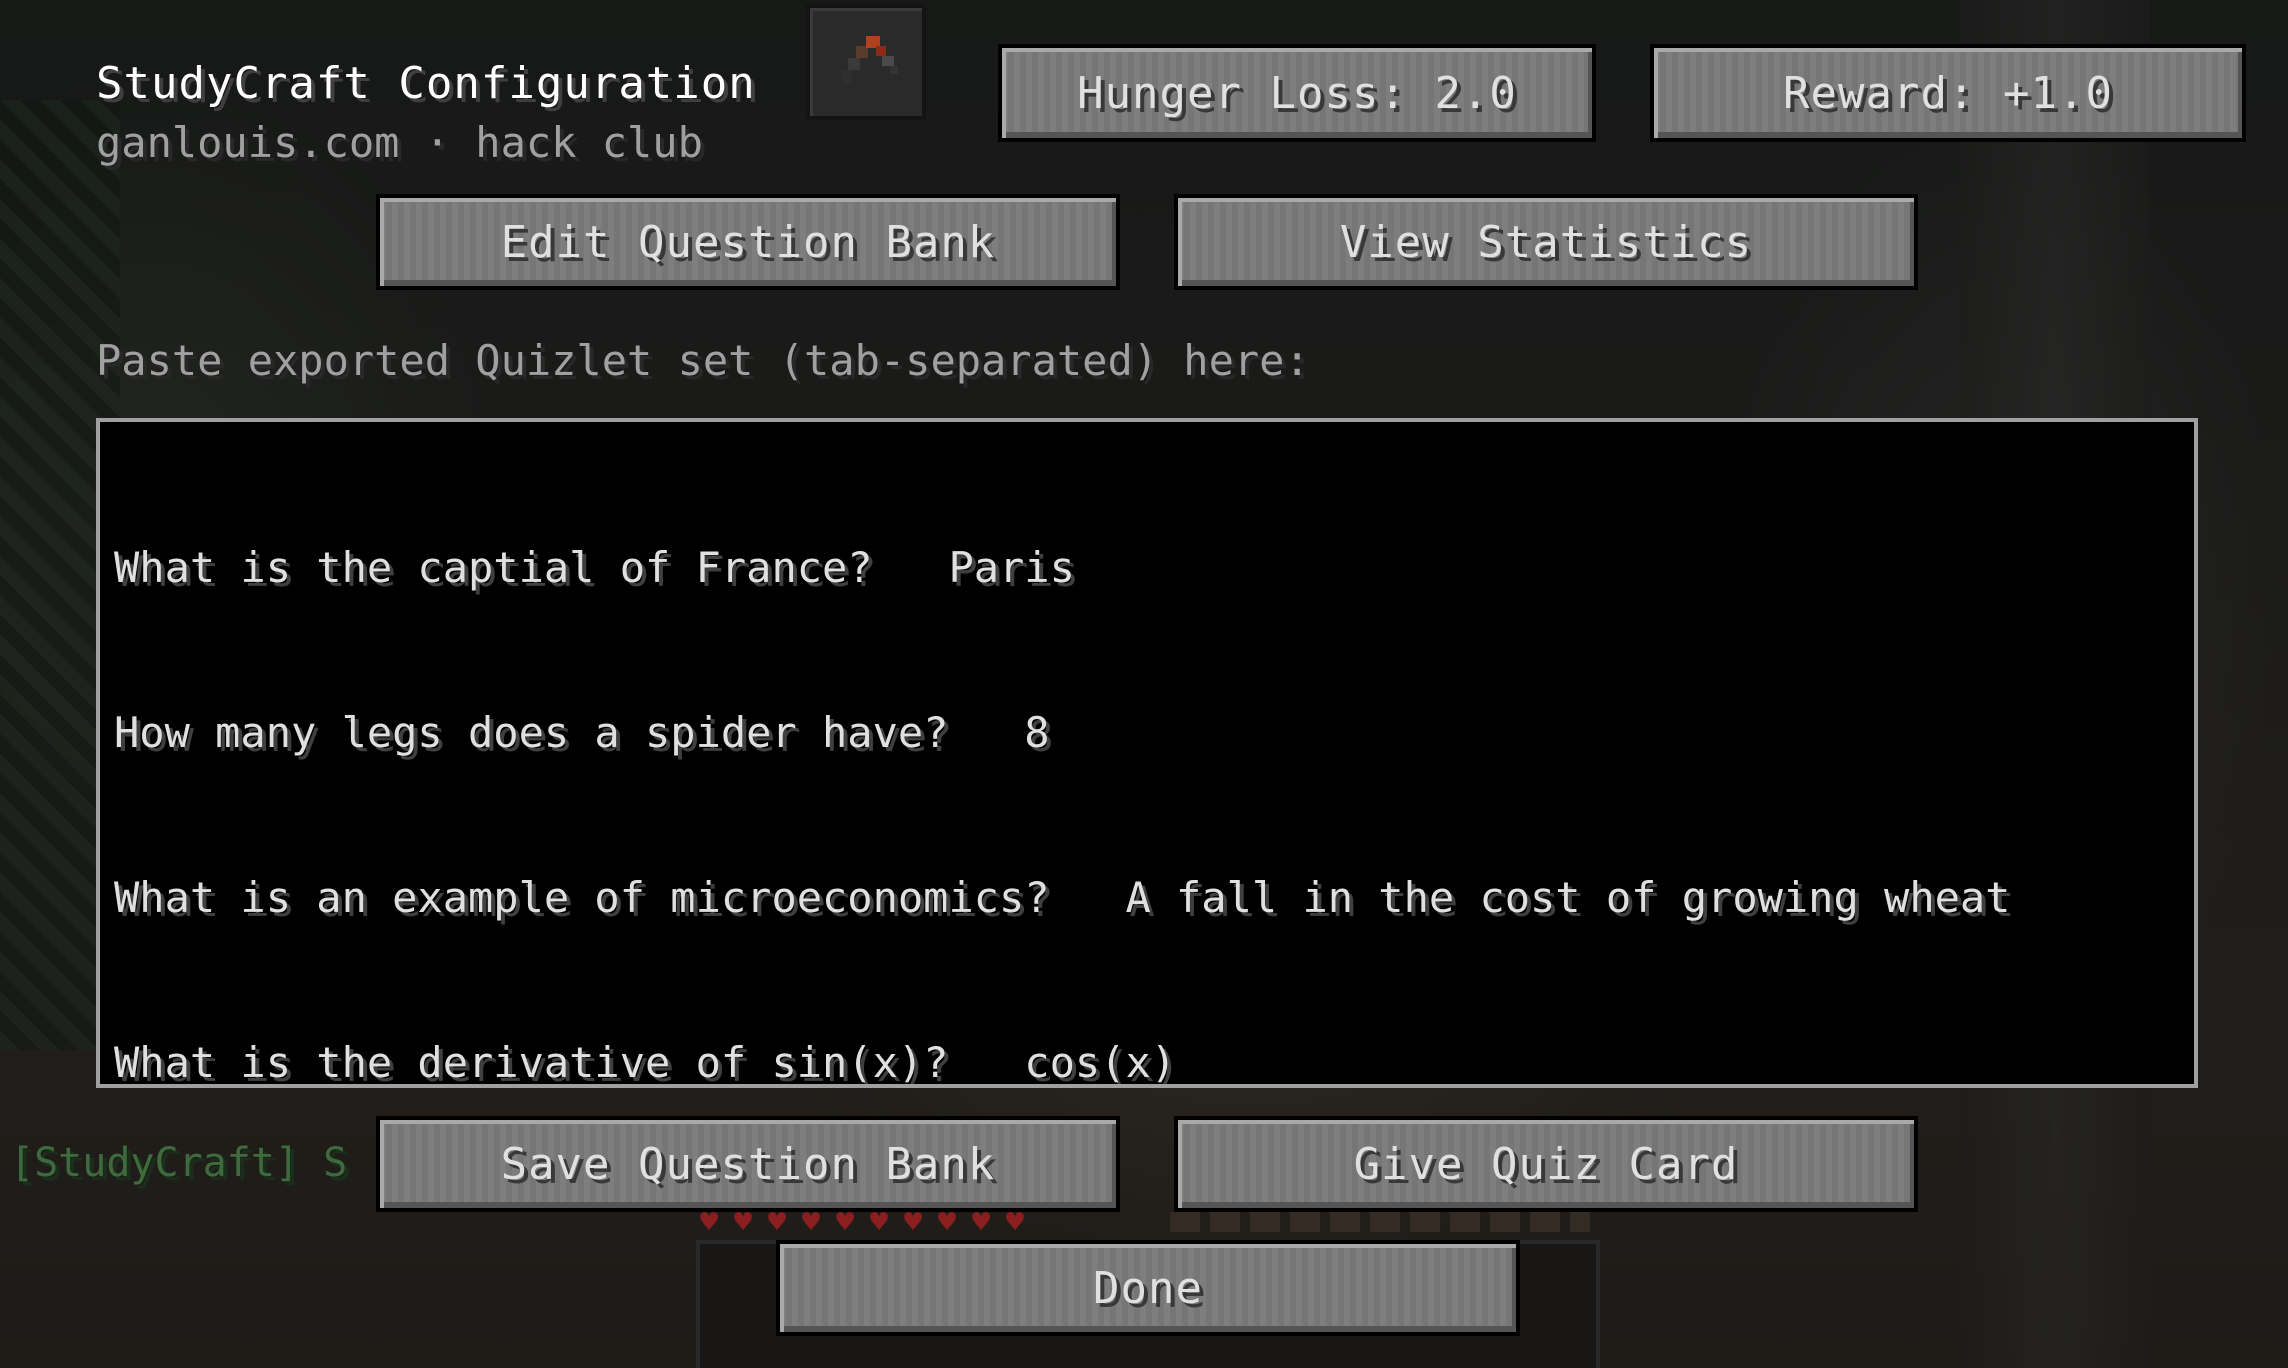 The width and height of the screenshot is (2288, 1368). Describe the element at coordinates (1380, 1222) in the screenshot. I see `hunger-bar` at that location.